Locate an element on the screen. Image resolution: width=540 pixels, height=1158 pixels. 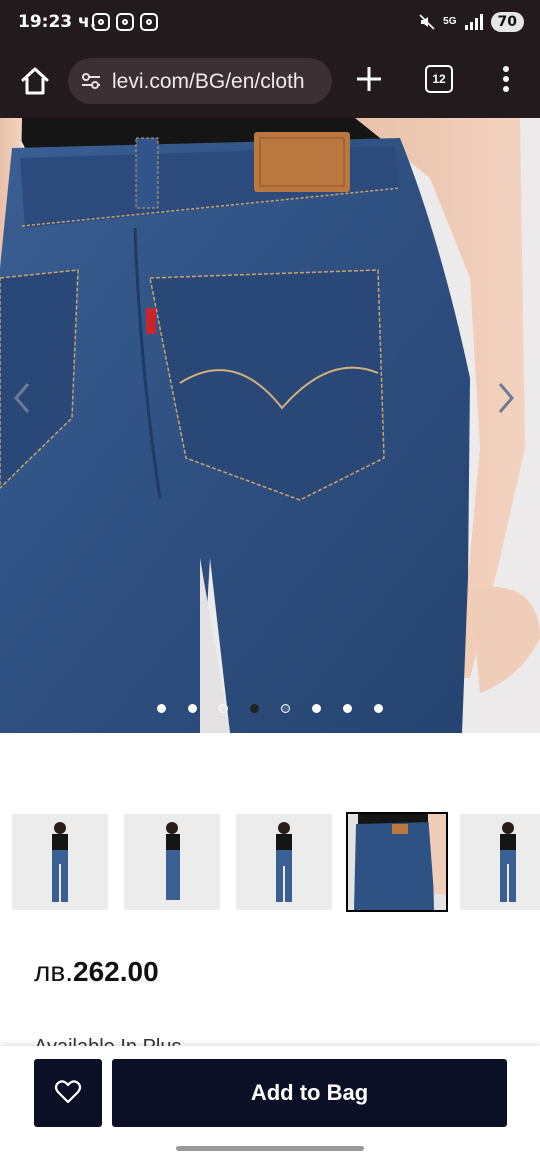
thumbnail-detail-selected is located at coordinates (397, 862).